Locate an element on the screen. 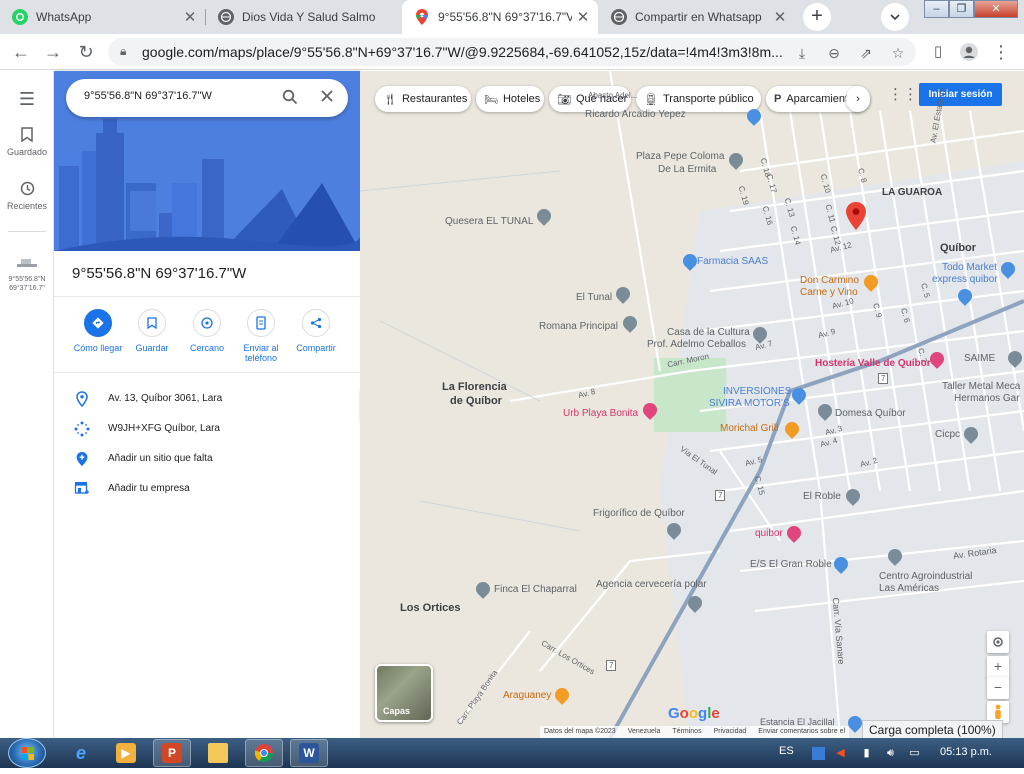  map-label: Domesa Quíbor is located at coordinates (870, 413).